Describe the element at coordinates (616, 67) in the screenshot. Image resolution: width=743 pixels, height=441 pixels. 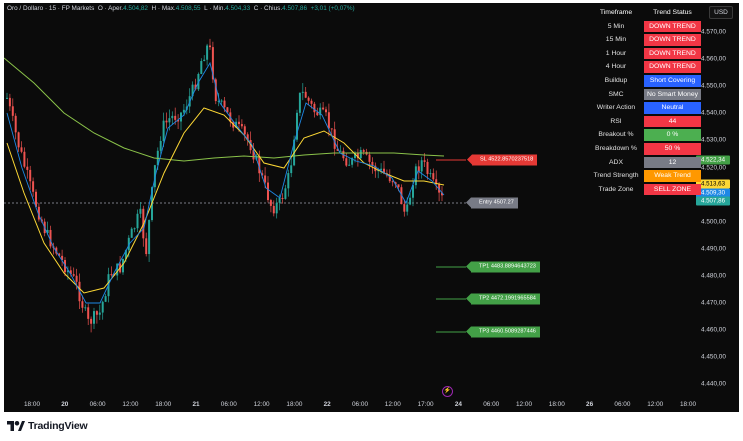
I see `table-row-key: 4 Hour` at that location.